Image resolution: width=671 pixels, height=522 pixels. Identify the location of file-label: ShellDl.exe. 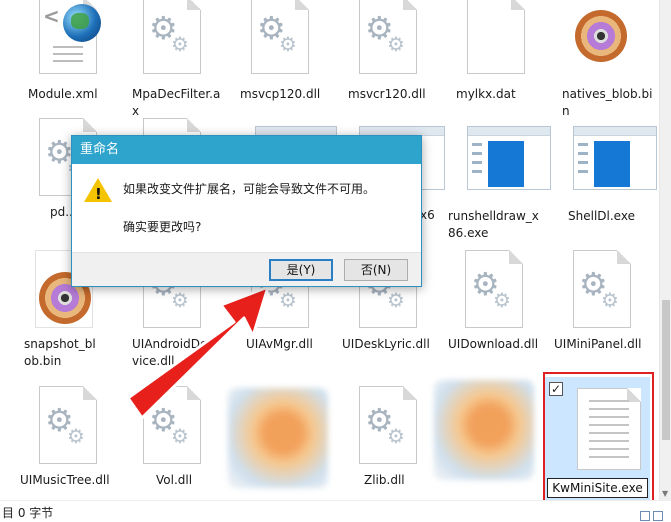
(601, 216).